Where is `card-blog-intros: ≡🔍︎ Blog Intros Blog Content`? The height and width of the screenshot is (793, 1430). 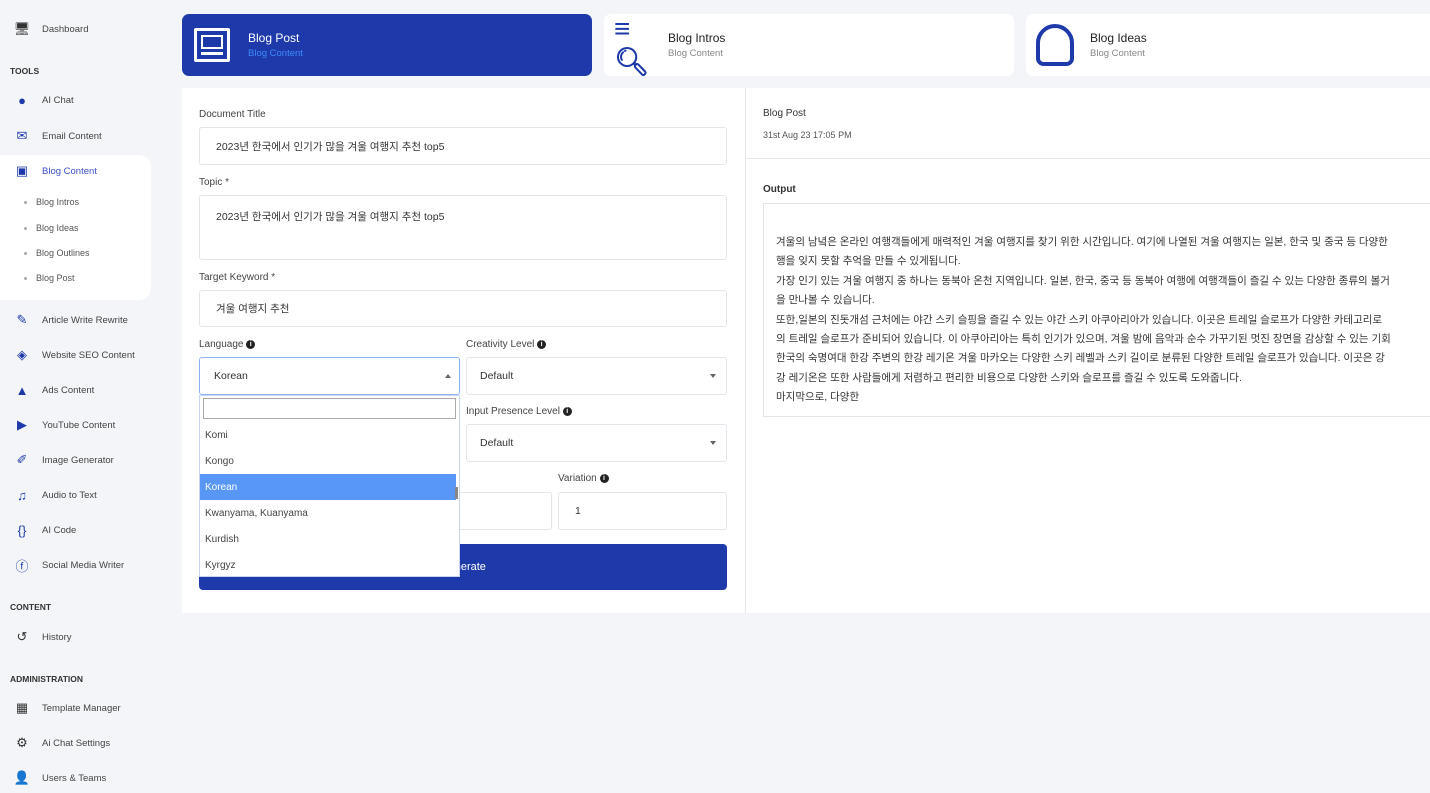
card-blog-intros: ≡🔍︎ Blog Intros Blog Content is located at coordinates (809, 44).